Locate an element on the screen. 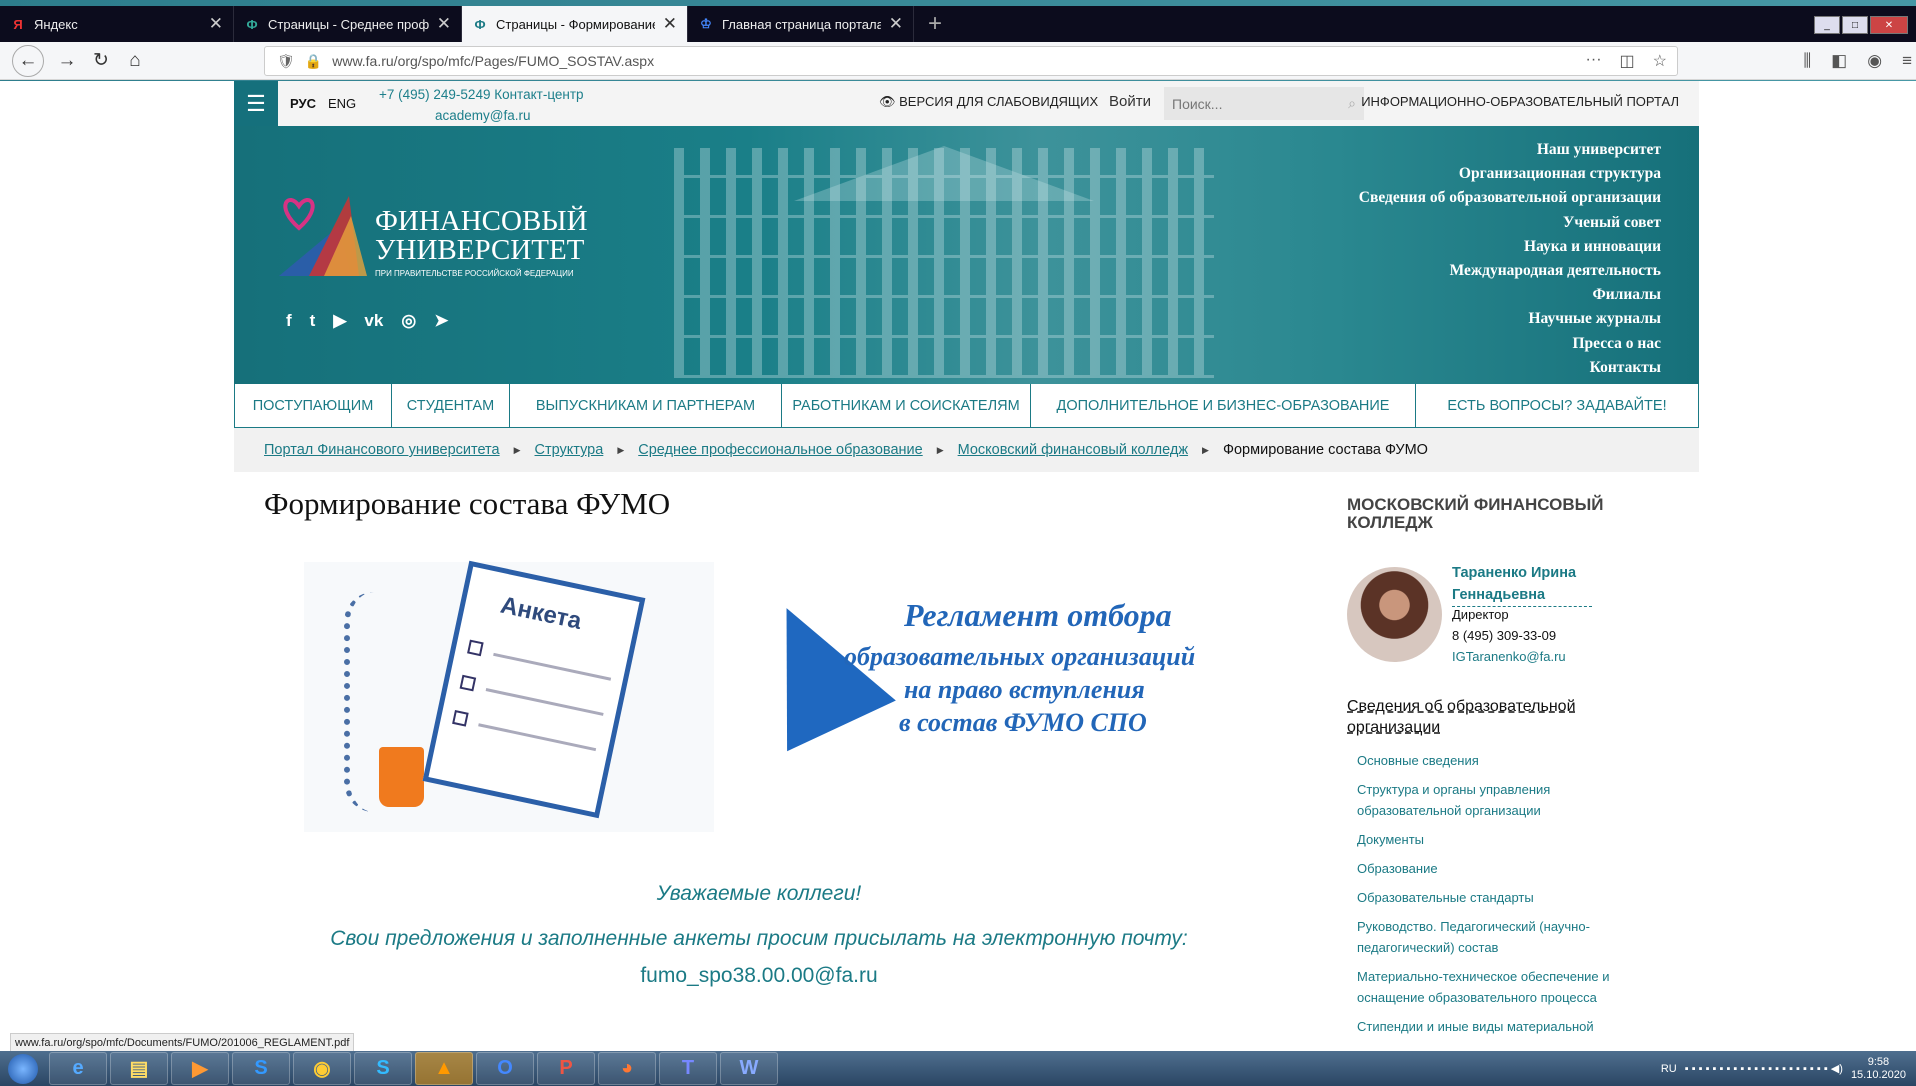 This screenshot has height=1086, width=1916. reg-line3: на право вступления is located at coordinates (1024, 689).